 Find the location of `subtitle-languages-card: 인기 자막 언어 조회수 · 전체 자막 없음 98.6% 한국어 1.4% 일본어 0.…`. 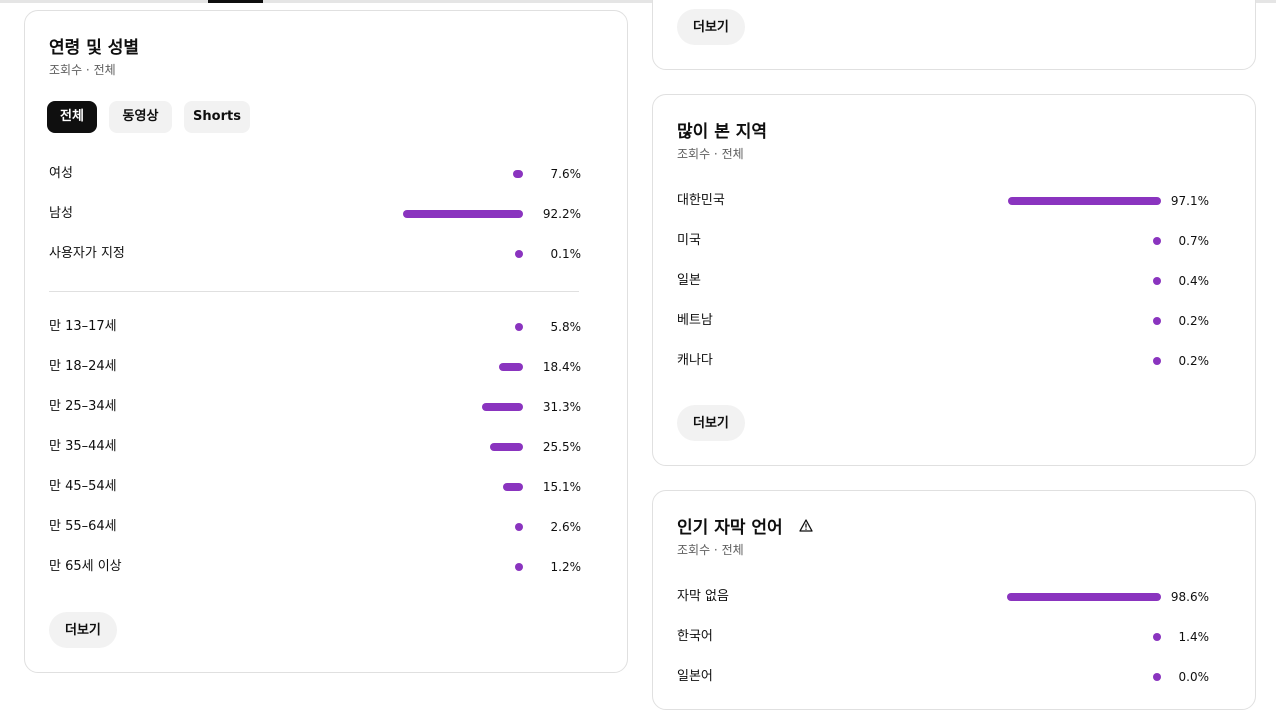

subtitle-languages-card: 인기 자막 언어 조회수 · 전체 자막 없음 98.6% 한국어 1.4% 일본어 0.… is located at coordinates (954, 600).